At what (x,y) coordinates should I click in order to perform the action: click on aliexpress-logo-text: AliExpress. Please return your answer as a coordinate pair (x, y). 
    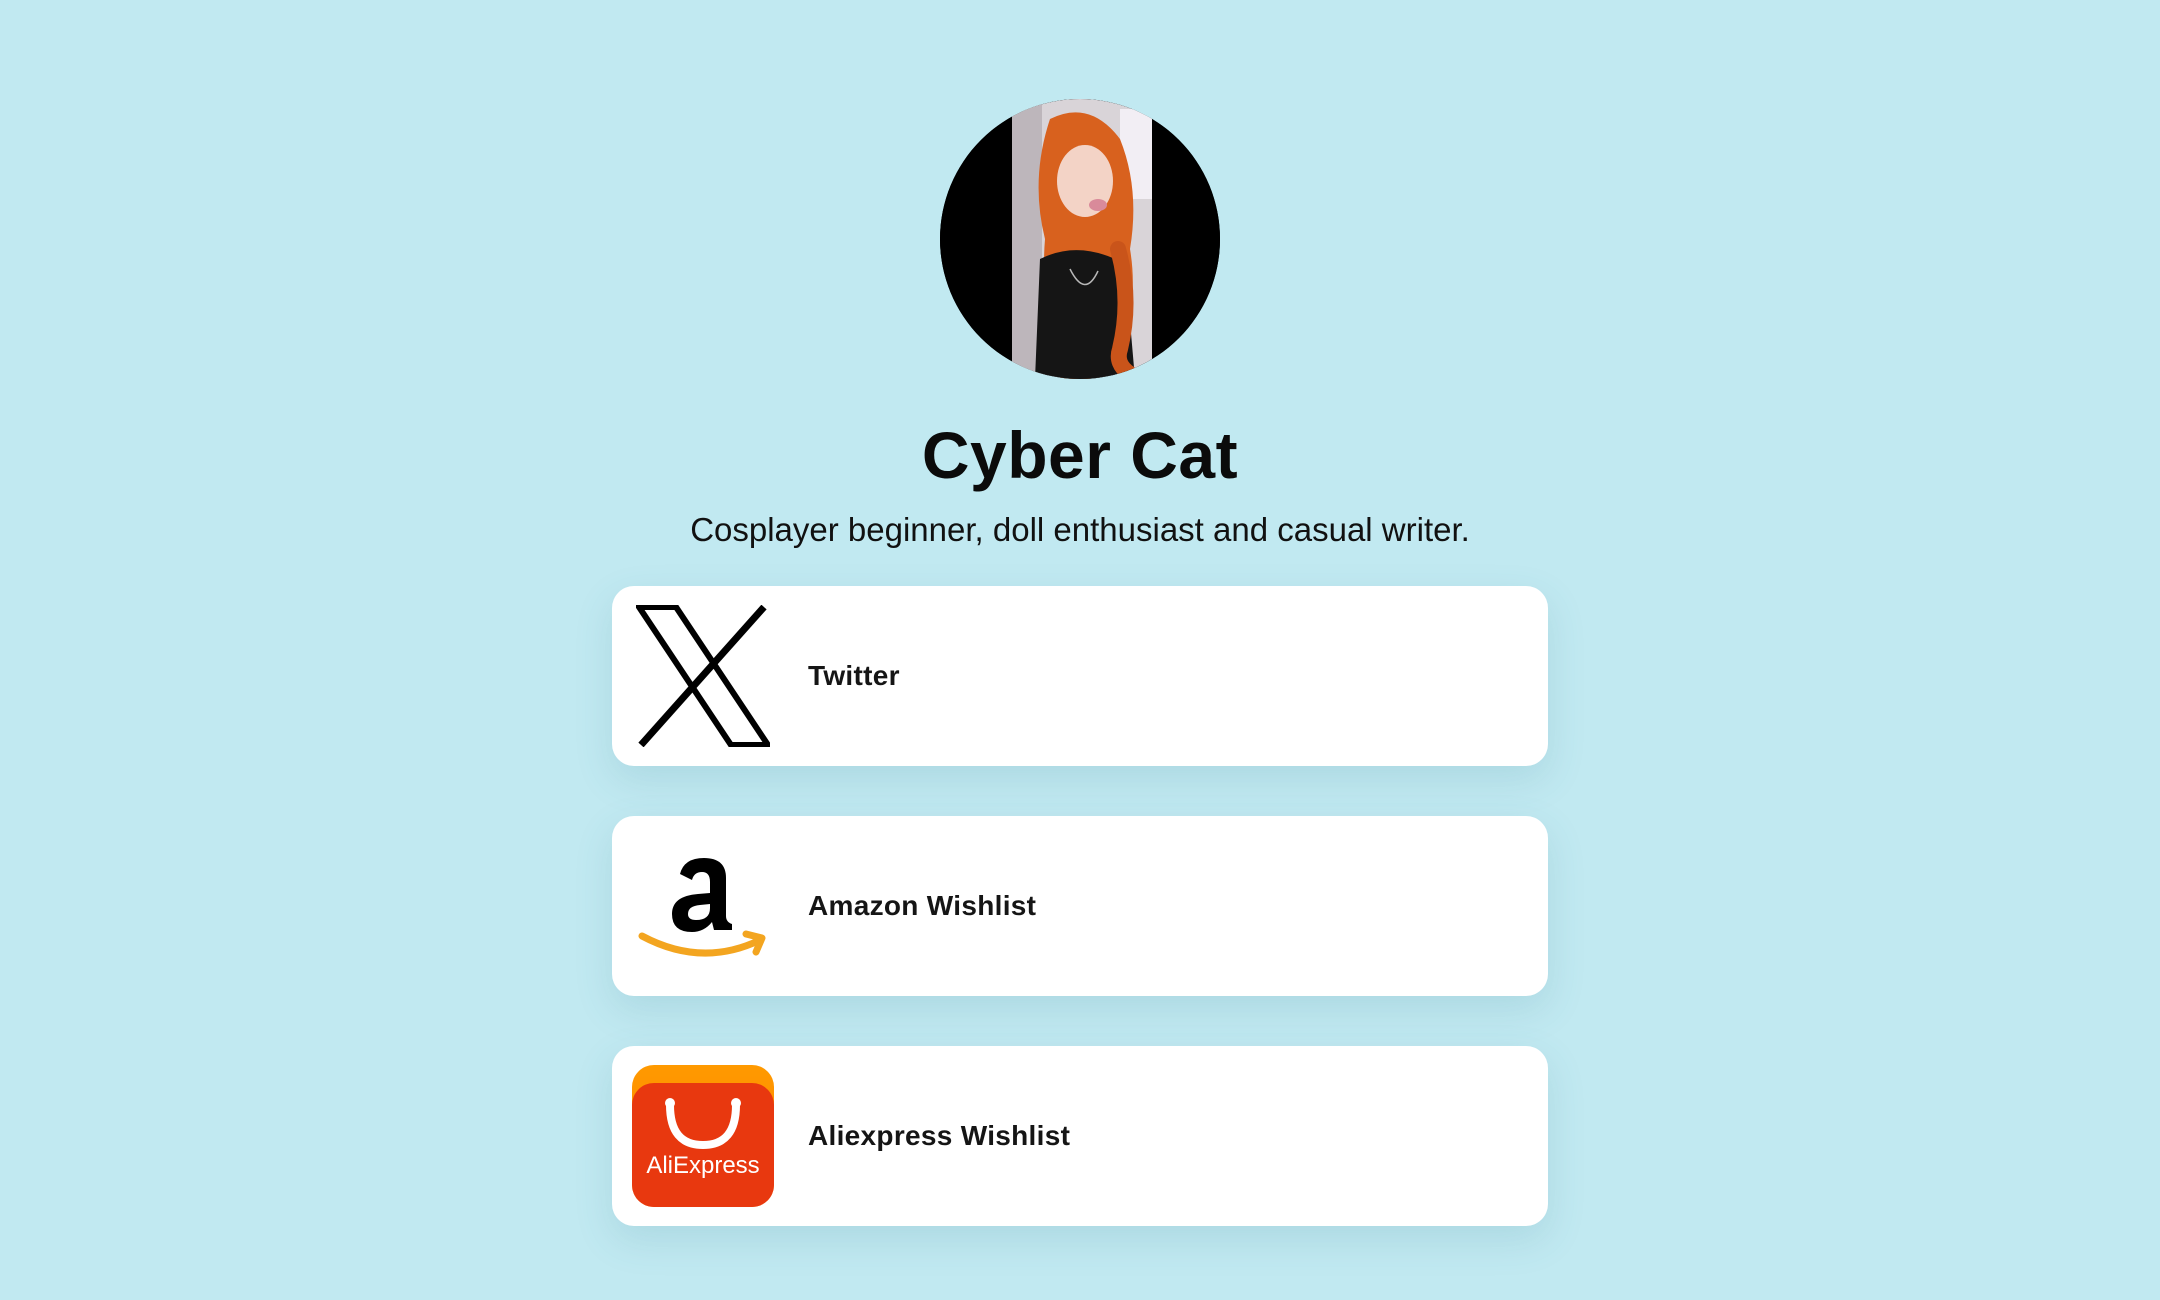
    Looking at the image, I should click on (702, 1165).